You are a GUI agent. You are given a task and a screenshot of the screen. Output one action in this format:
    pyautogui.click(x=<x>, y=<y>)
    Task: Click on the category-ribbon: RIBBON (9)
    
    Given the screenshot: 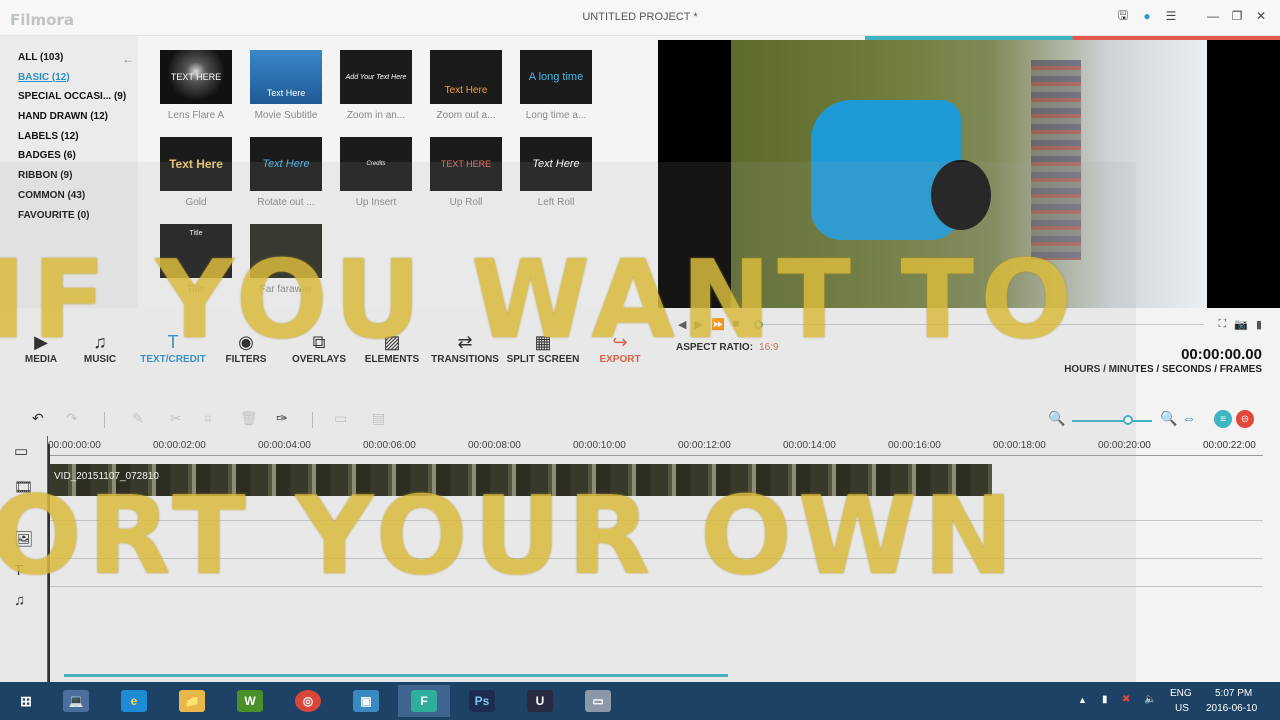 What is the action you would take?
    pyautogui.click(x=69, y=180)
    